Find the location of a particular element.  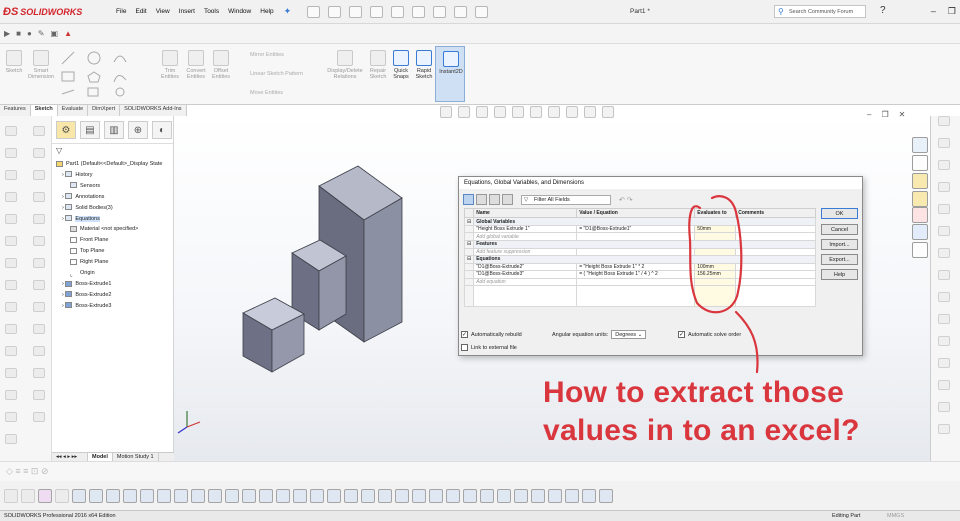

search-input: Search Community Forum is located at coordinates (820, 11).